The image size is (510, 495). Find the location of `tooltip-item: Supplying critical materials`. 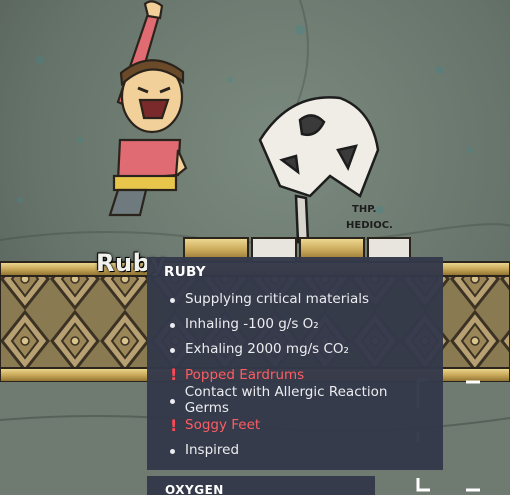

tooltip-item: Supplying critical materials is located at coordinates (297, 298).